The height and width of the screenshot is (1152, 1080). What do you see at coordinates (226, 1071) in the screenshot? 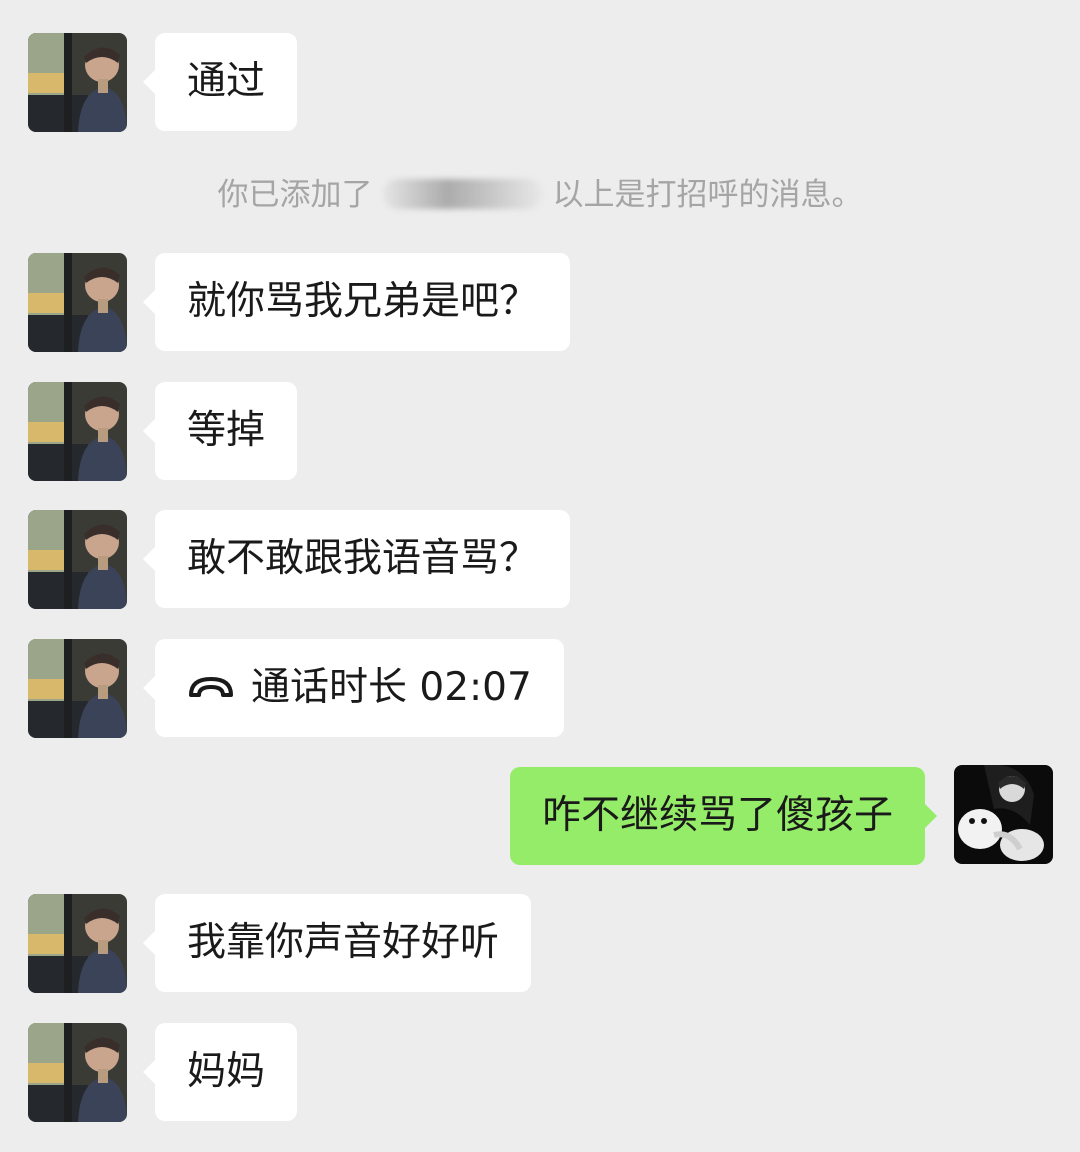
I see `message-text: 妈妈` at bounding box center [226, 1071].